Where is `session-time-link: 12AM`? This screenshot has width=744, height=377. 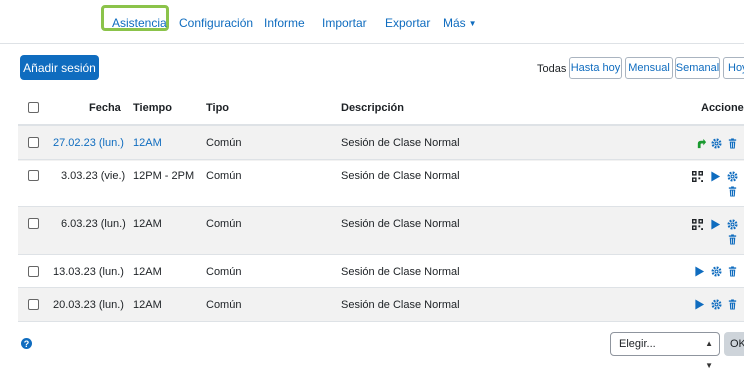
session-time-link: 12AM is located at coordinates (147, 143).